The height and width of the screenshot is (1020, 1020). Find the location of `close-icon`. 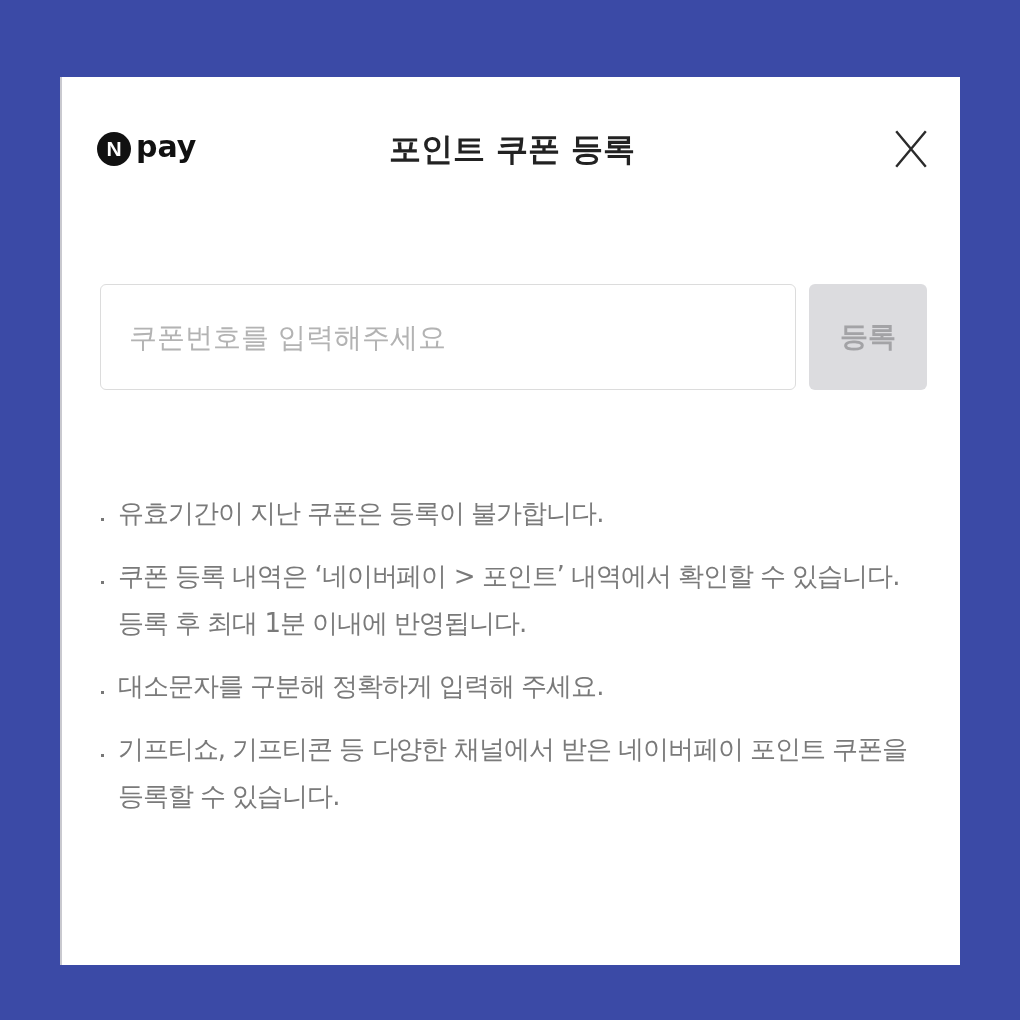

close-icon is located at coordinates (911, 149).